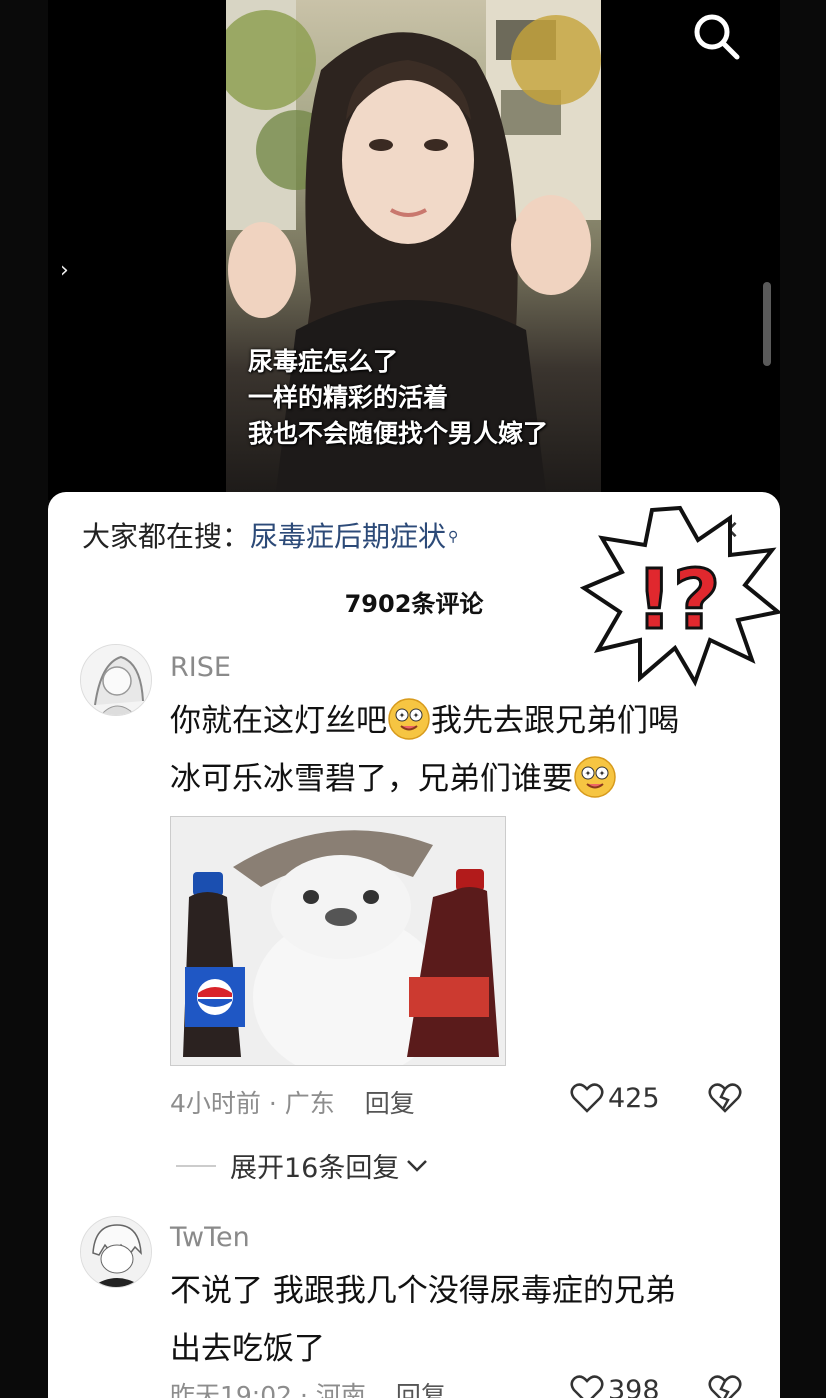 Image resolution: width=826 pixels, height=1398 pixels. Describe the element at coordinates (417, 1165) in the screenshot. I see `chevron-down-icon` at that location.